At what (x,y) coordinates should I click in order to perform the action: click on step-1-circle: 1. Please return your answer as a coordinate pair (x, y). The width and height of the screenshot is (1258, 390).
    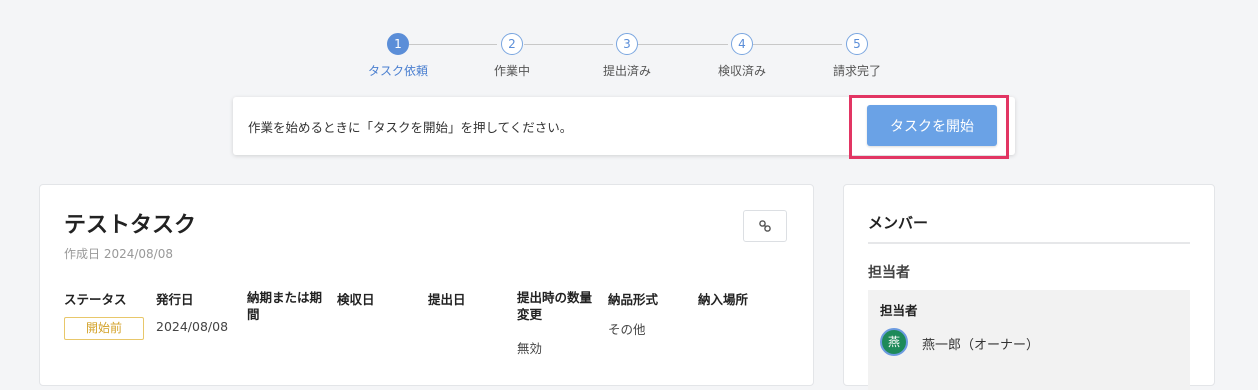
    Looking at the image, I should click on (398, 44).